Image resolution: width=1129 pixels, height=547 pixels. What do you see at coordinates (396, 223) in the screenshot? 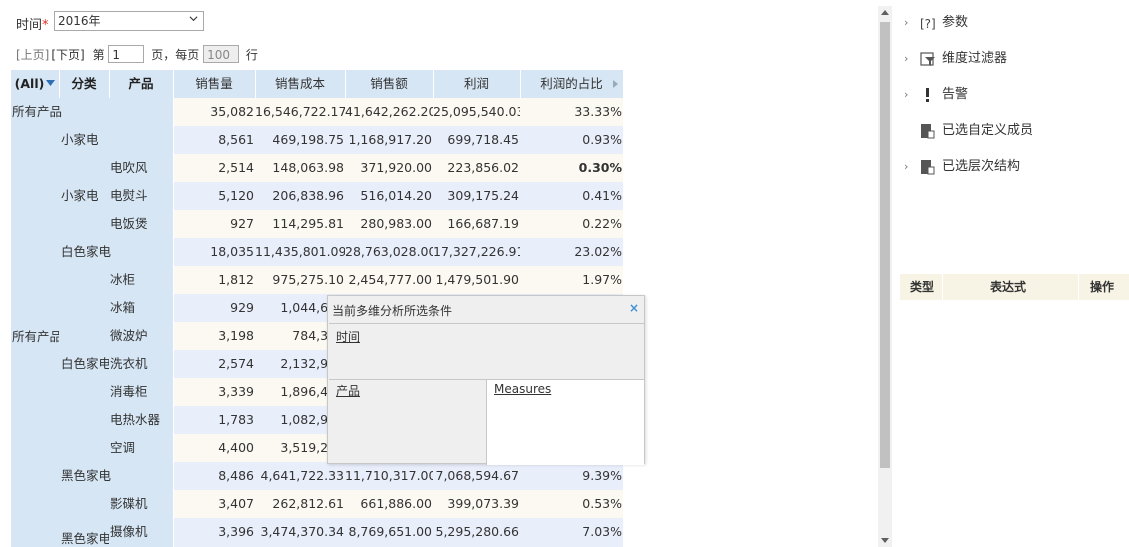
I see `sales-cell: 280,983.00` at bounding box center [396, 223].